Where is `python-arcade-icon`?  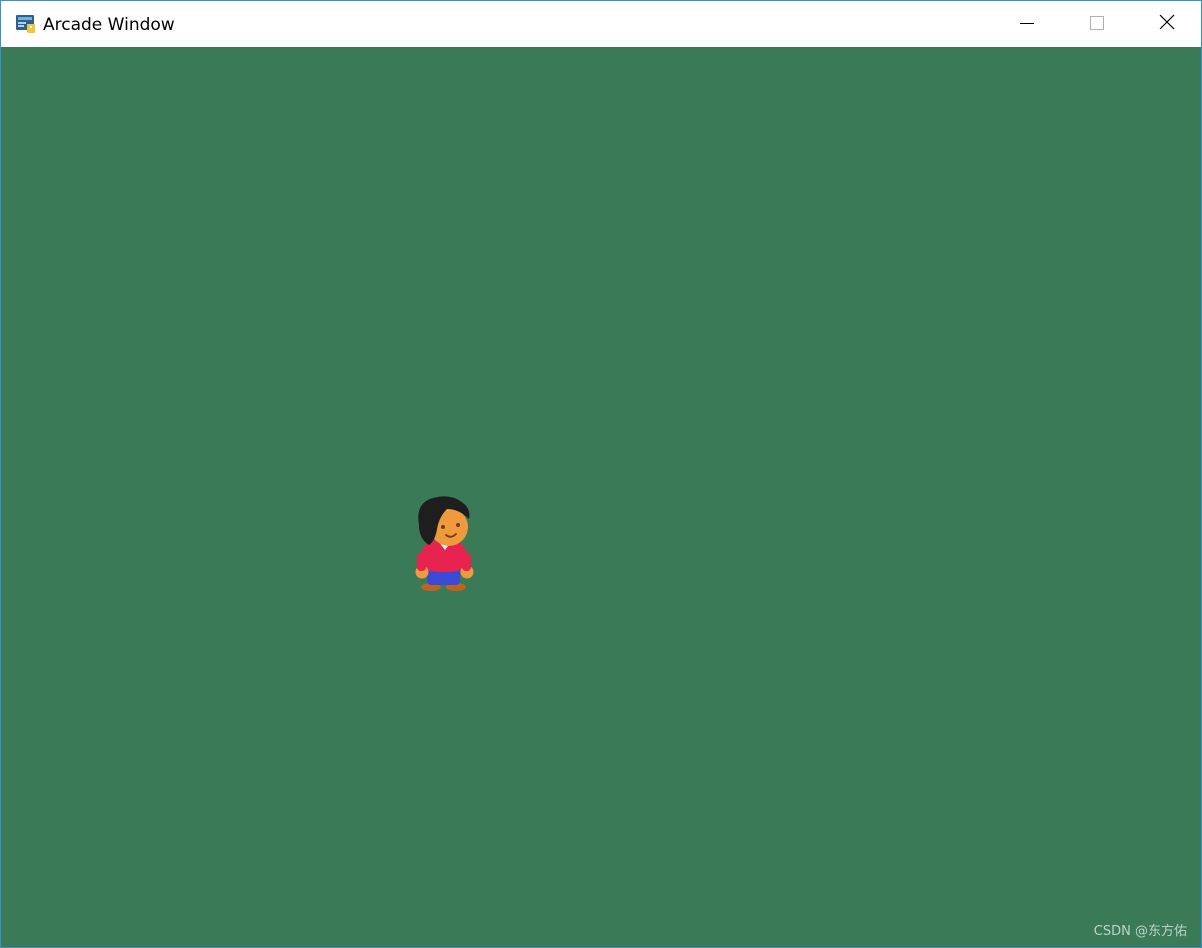 python-arcade-icon is located at coordinates (26, 24).